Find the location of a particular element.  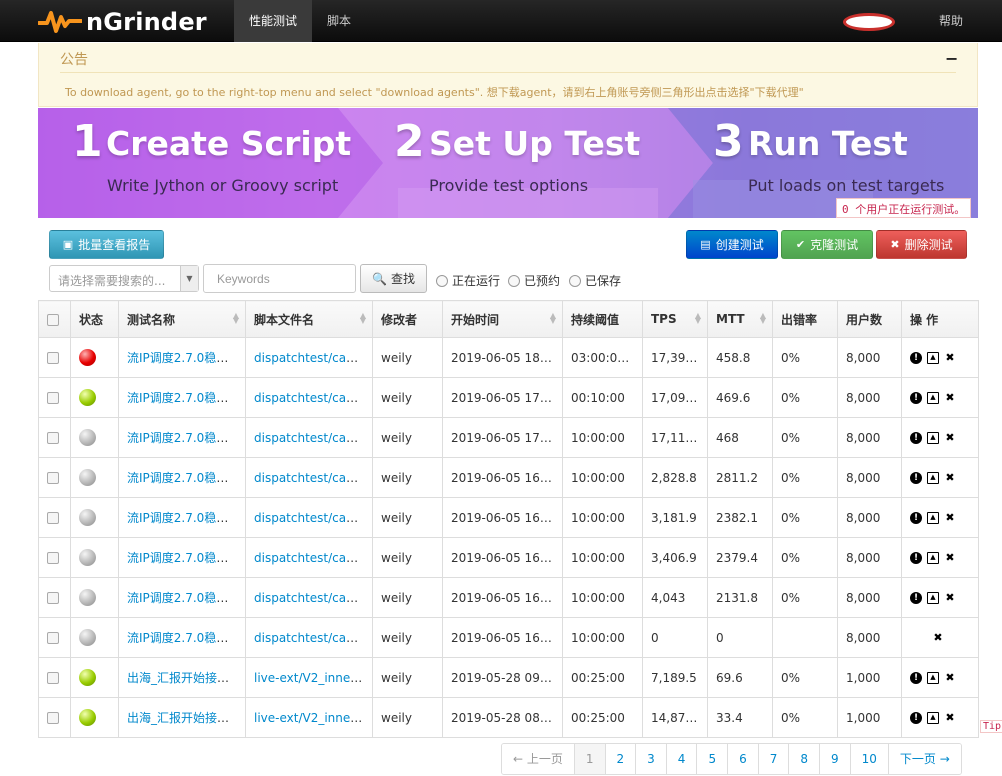

clone-test-button: ✔ 克隆测试 is located at coordinates (827, 244).